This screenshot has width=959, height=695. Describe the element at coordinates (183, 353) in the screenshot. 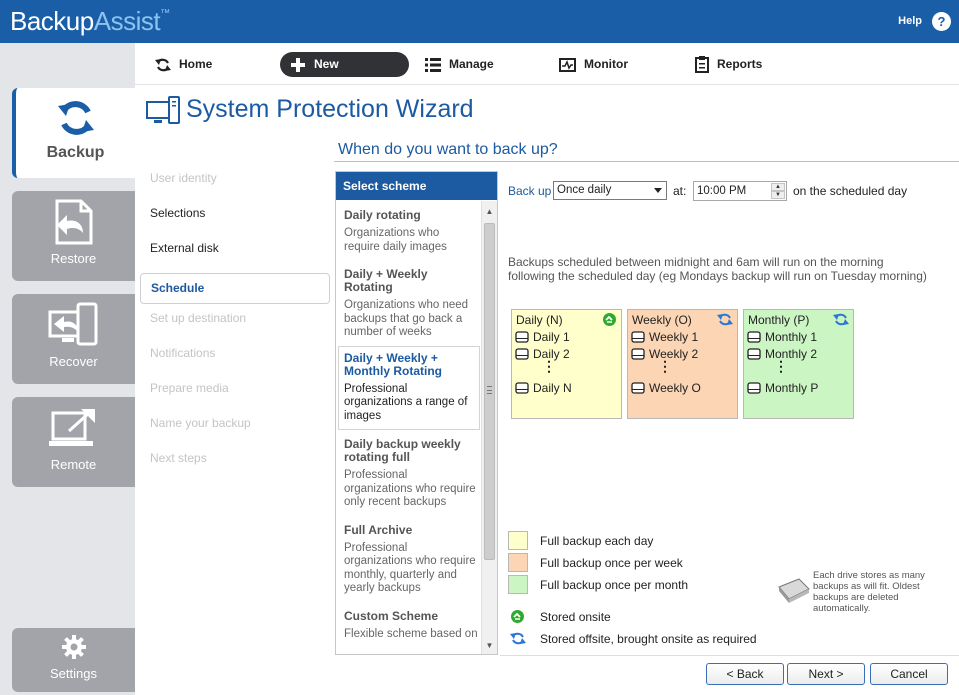

I see `step-notifications: Notifications` at that location.